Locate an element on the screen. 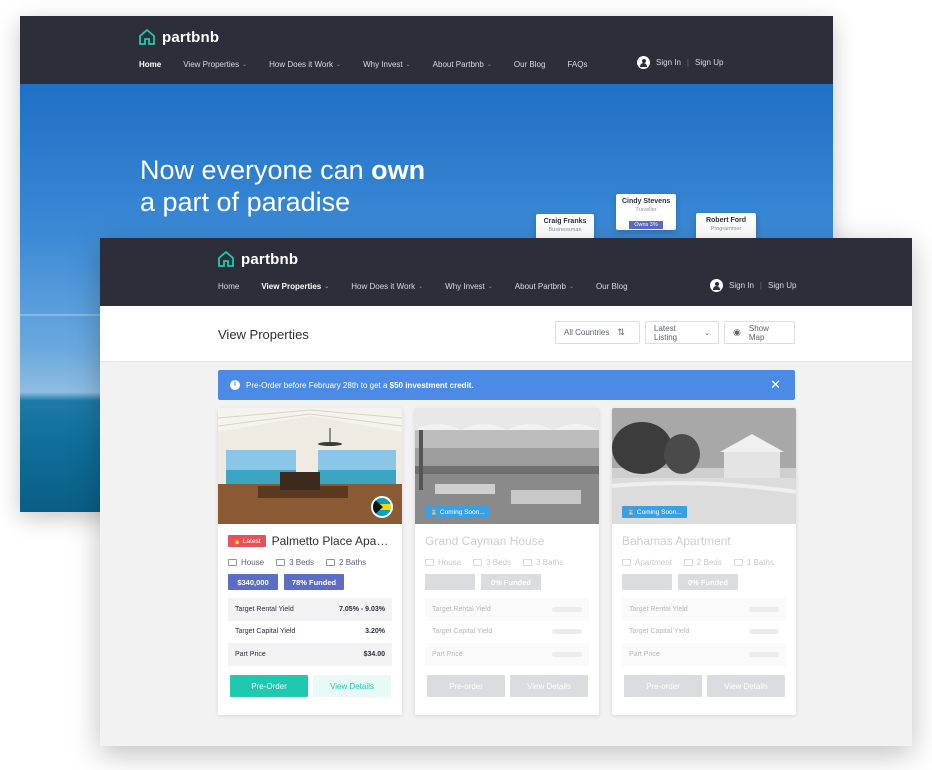 This screenshot has width=932, height=770. logo-house-icon is located at coordinates (147, 36).